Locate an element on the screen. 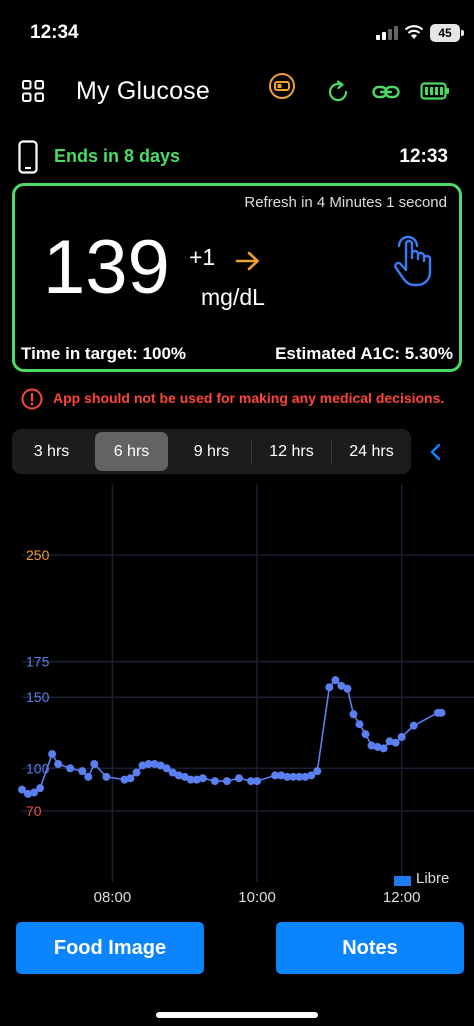 The image size is (474, 1026). sensor-time: 12:33 is located at coordinates (423, 156).